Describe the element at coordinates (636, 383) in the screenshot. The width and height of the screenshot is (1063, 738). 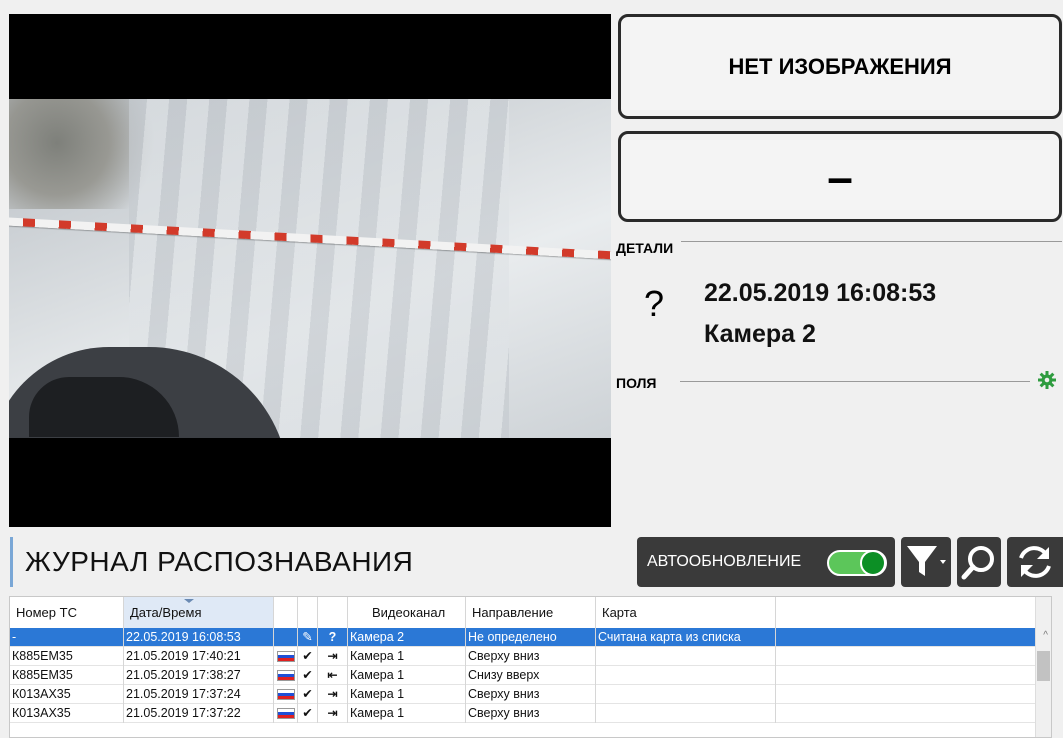
I see `fields-section-label: ПОЛЯ` at that location.